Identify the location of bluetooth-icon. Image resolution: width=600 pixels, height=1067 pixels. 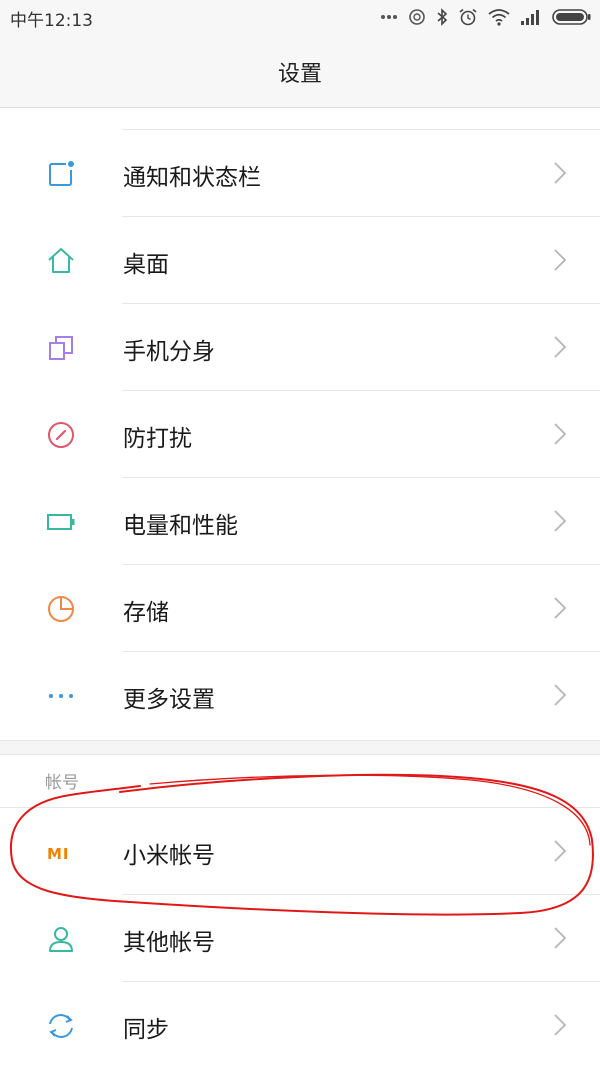
(442, 17).